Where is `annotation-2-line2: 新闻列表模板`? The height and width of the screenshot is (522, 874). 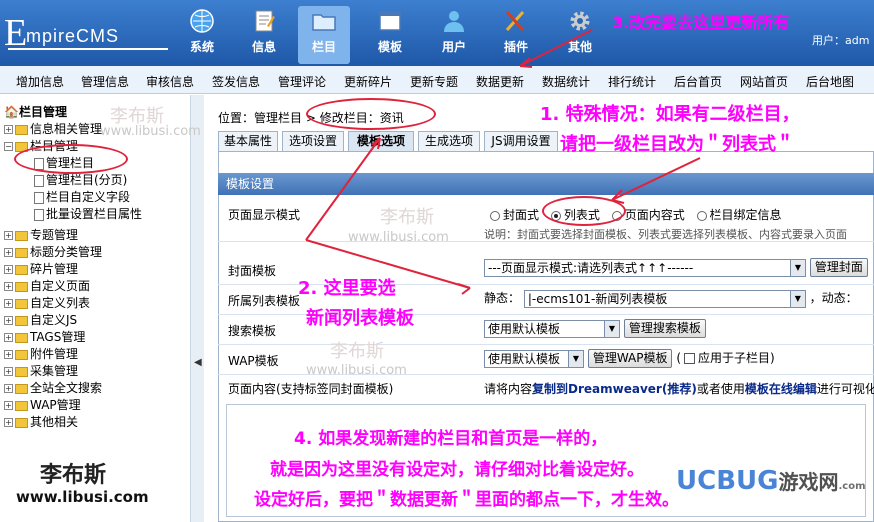
annotation-2-line2: 新闻列表模板 is located at coordinates (360, 318).